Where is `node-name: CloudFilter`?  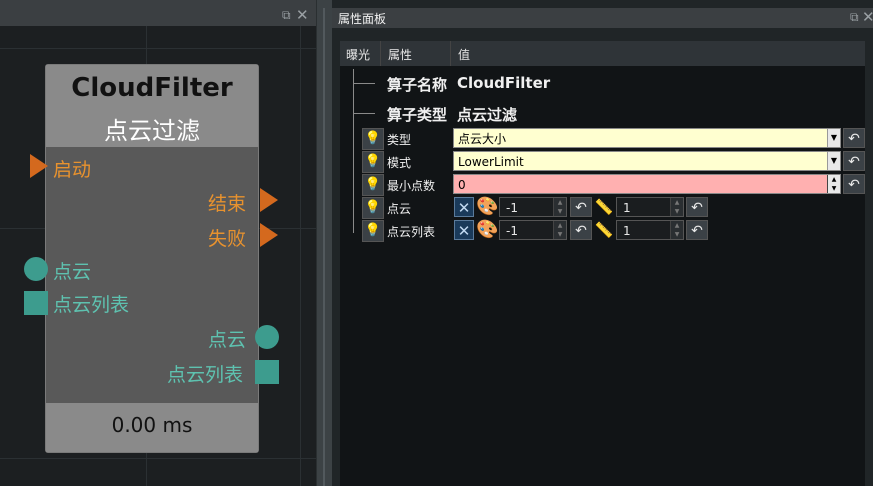 node-name: CloudFilter is located at coordinates (152, 88).